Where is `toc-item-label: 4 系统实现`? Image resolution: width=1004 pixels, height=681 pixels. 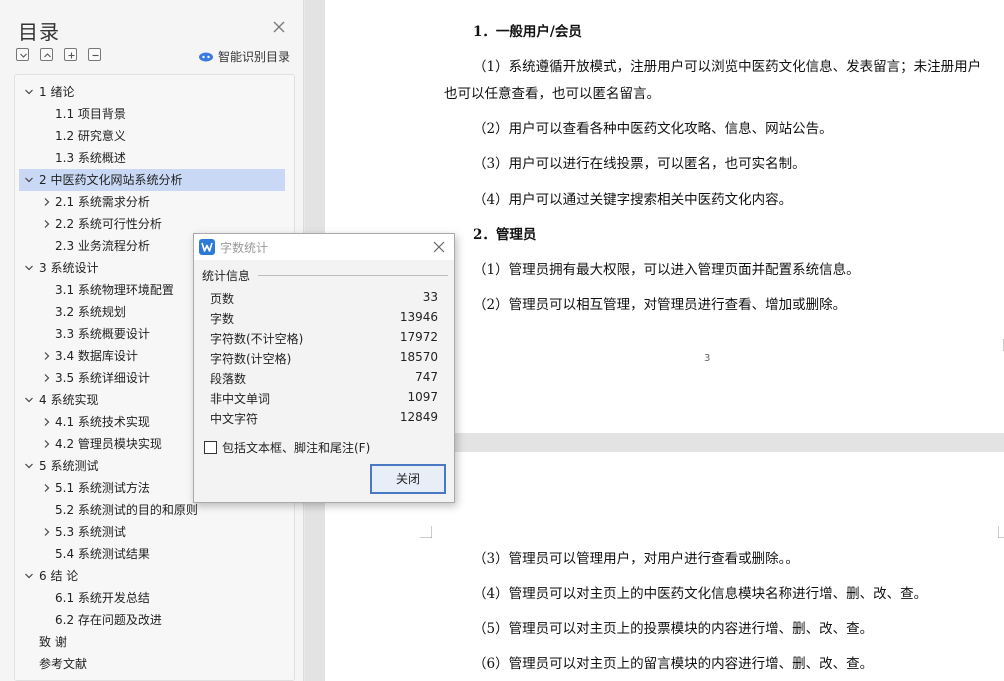 toc-item-label: 4 系统实现 is located at coordinates (69, 400).